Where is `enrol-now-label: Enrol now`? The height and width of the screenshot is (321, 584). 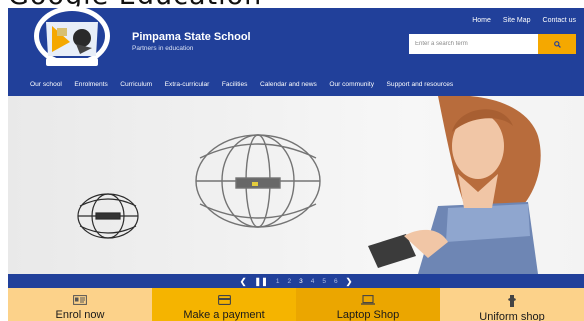 enrol-now-label: Enrol now is located at coordinates (80, 315).